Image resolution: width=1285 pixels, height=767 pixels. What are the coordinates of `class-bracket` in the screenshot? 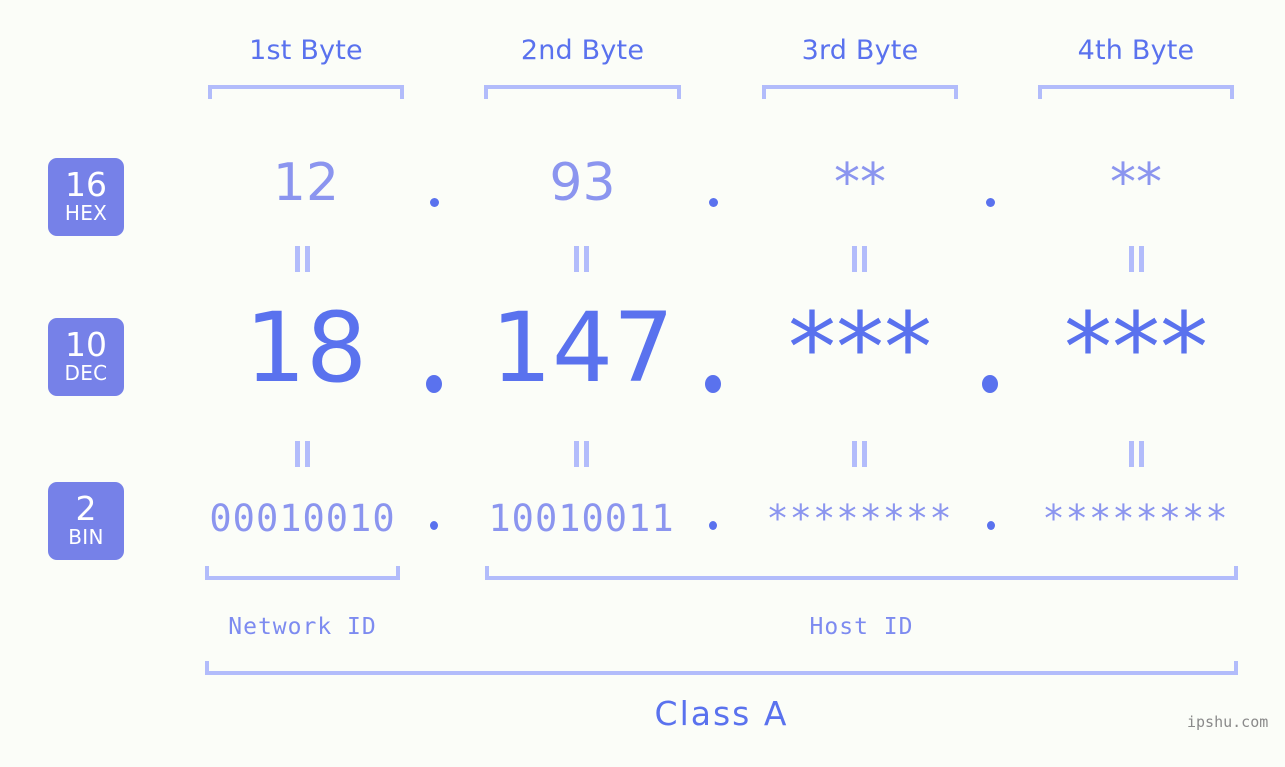 It's located at (721, 668).